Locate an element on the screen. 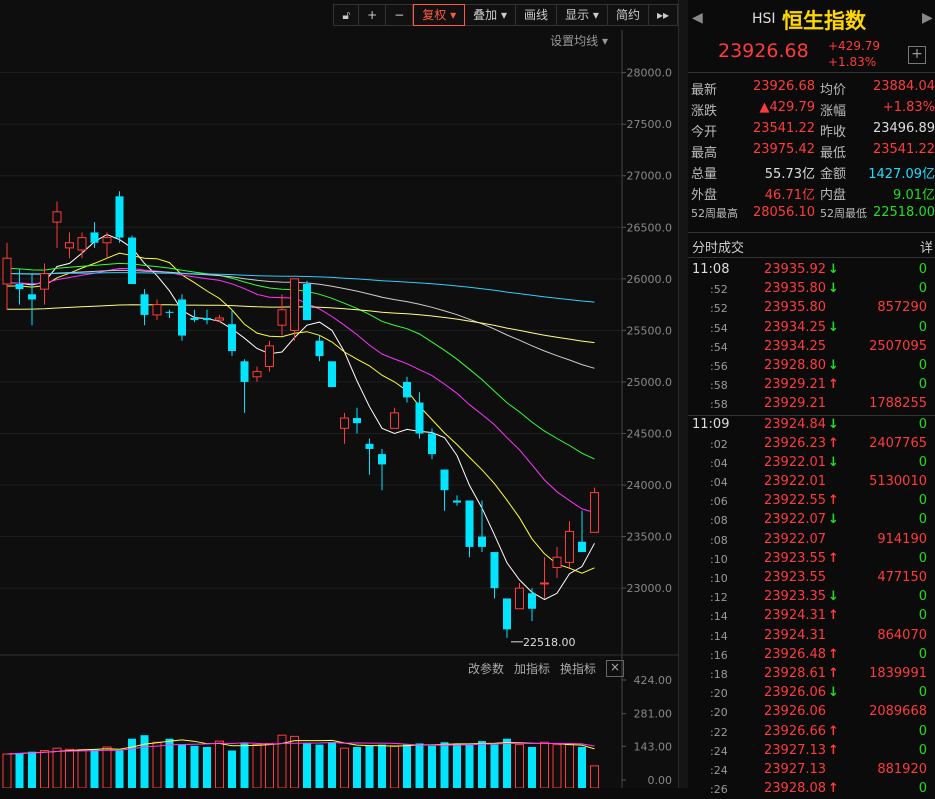 Image resolution: width=935 pixels, height=799 pixels. price-tick-label: 23000.0 is located at coordinates (650, 588).